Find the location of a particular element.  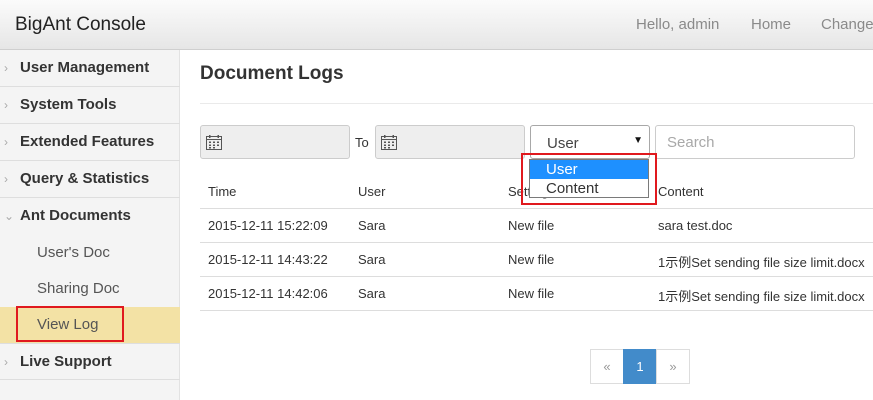

sidebar-item-label: System Tools is located at coordinates (68, 104).